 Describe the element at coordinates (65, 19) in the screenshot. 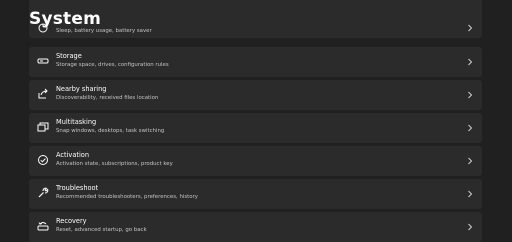

I see `page-title: System` at that location.